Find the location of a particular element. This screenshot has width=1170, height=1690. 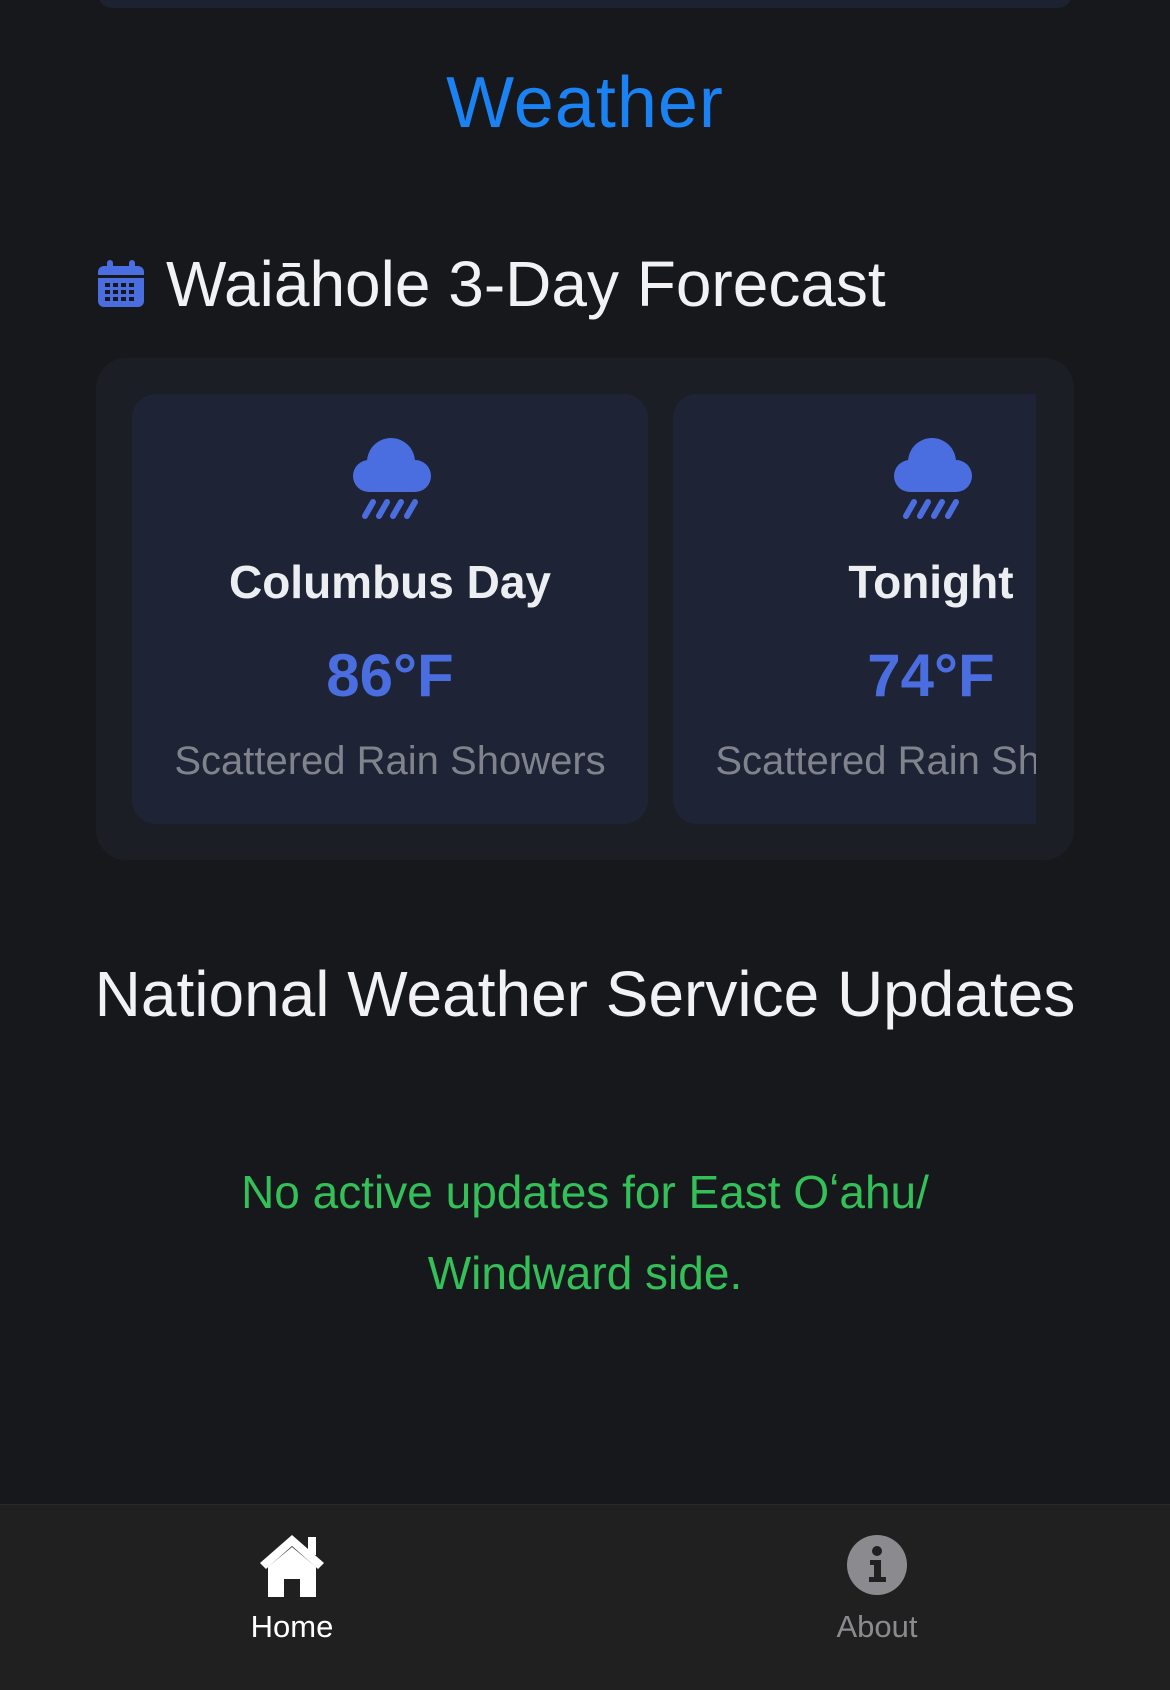

page-title: Weather is located at coordinates (585, 103).